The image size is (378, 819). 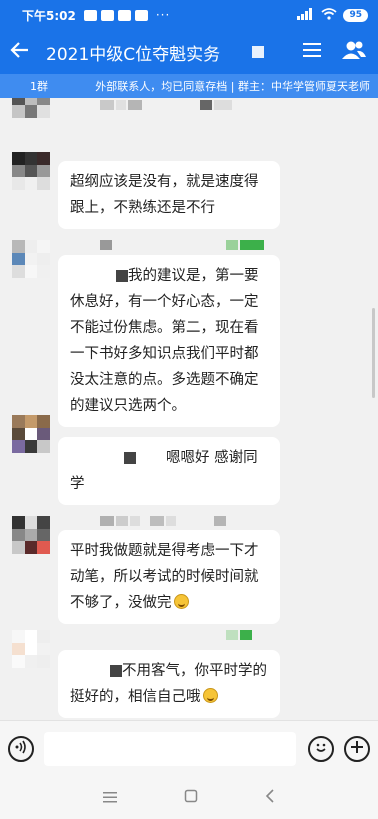 I want to click on group-notice-bar: 1群 外部联系人，均已同意存档 | 群主：中华学管师夏天老师, so click(x=189, y=86).